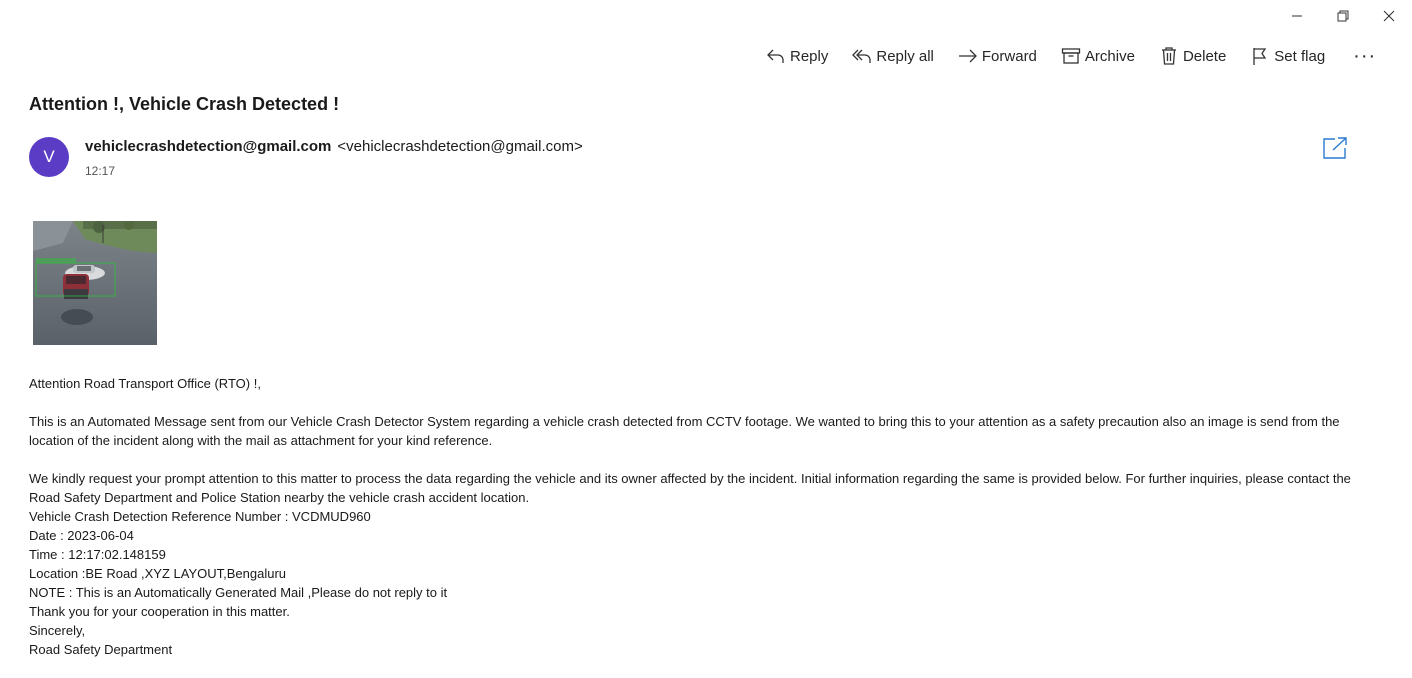 The image size is (1412, 678). I want to click on minimize-button, so click(1297, 16).